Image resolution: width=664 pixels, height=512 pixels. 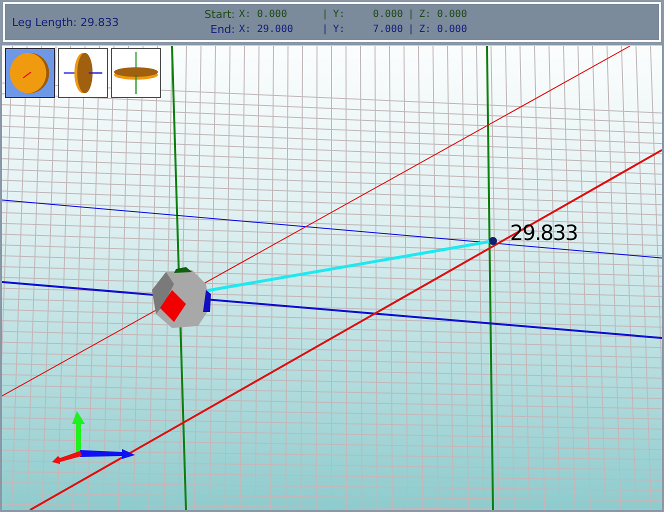 What do you see at coordinates (219, 14) in the screenshot?
I see `row-label: Start:` at bounding box center [219, 14].